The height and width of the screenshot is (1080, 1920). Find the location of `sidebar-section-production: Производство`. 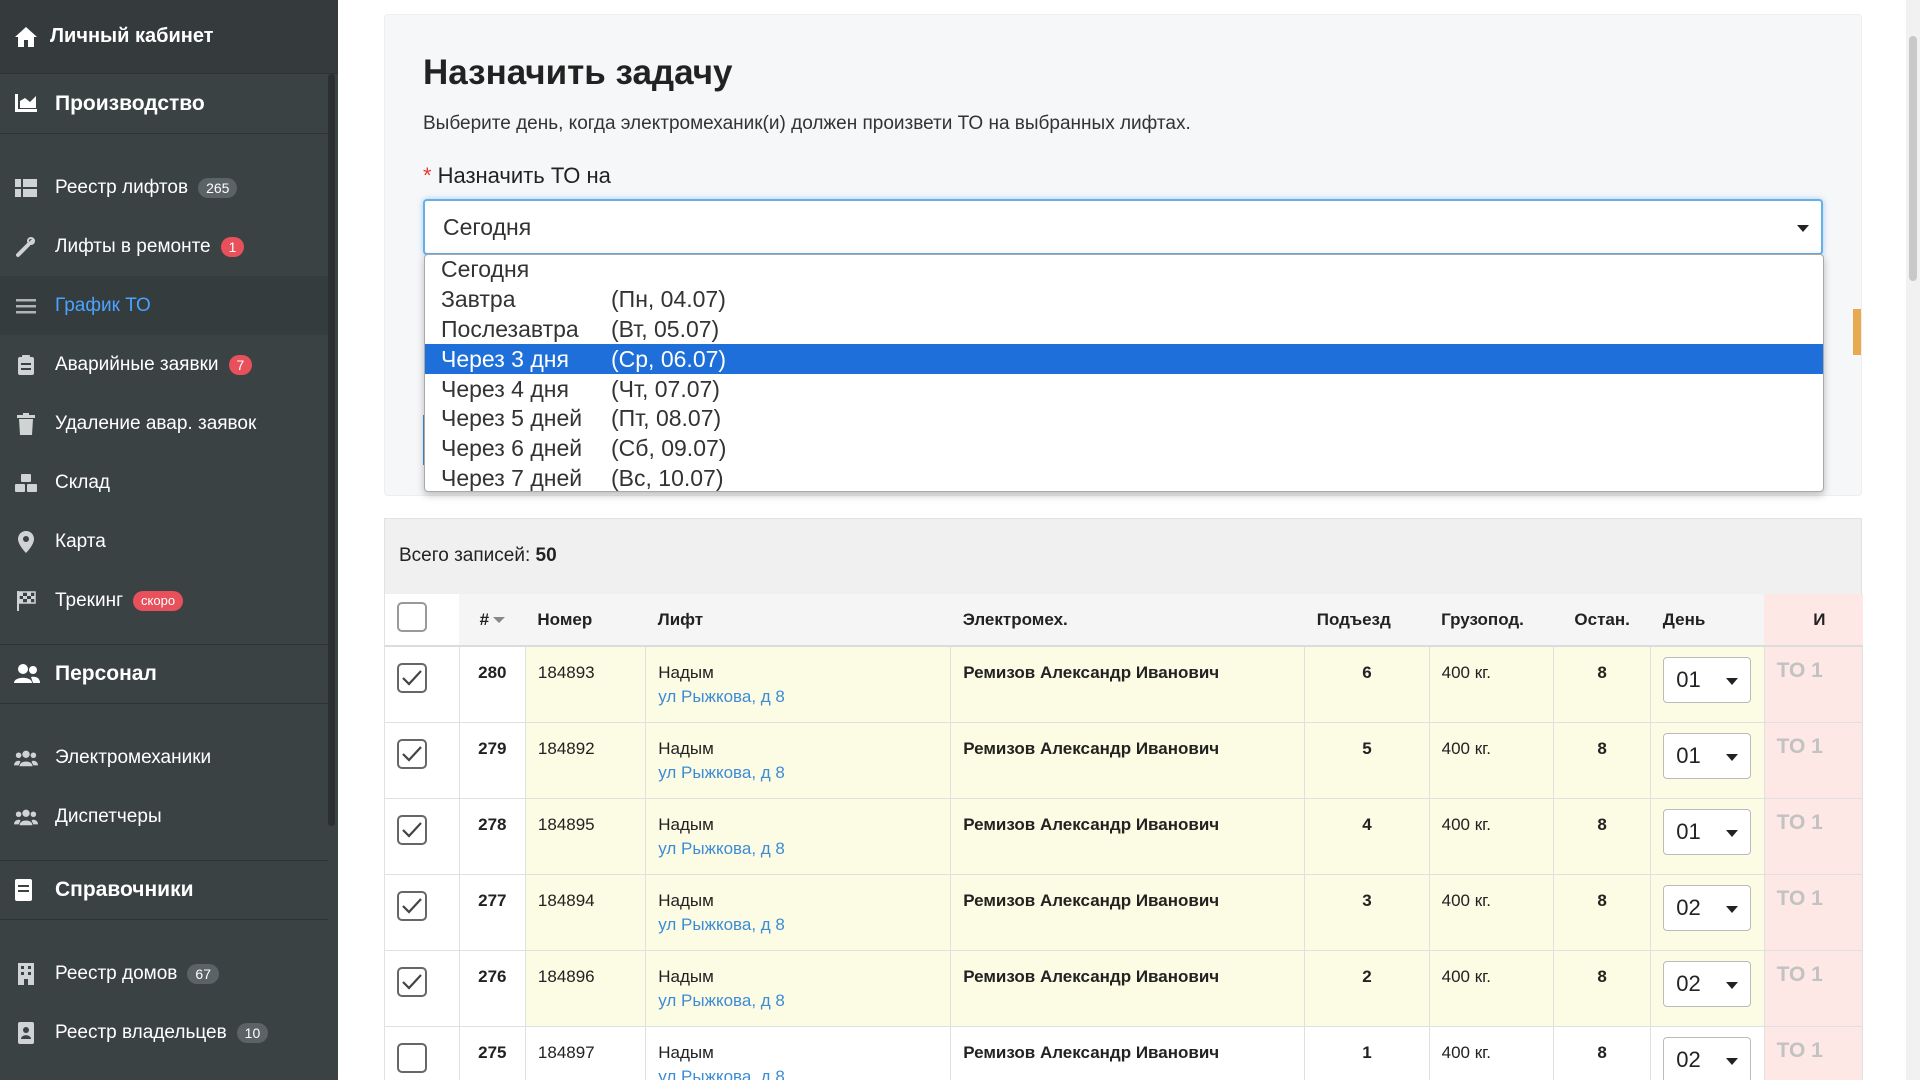

sidebar-section-production: Производство is located at coordinates (164, 104).